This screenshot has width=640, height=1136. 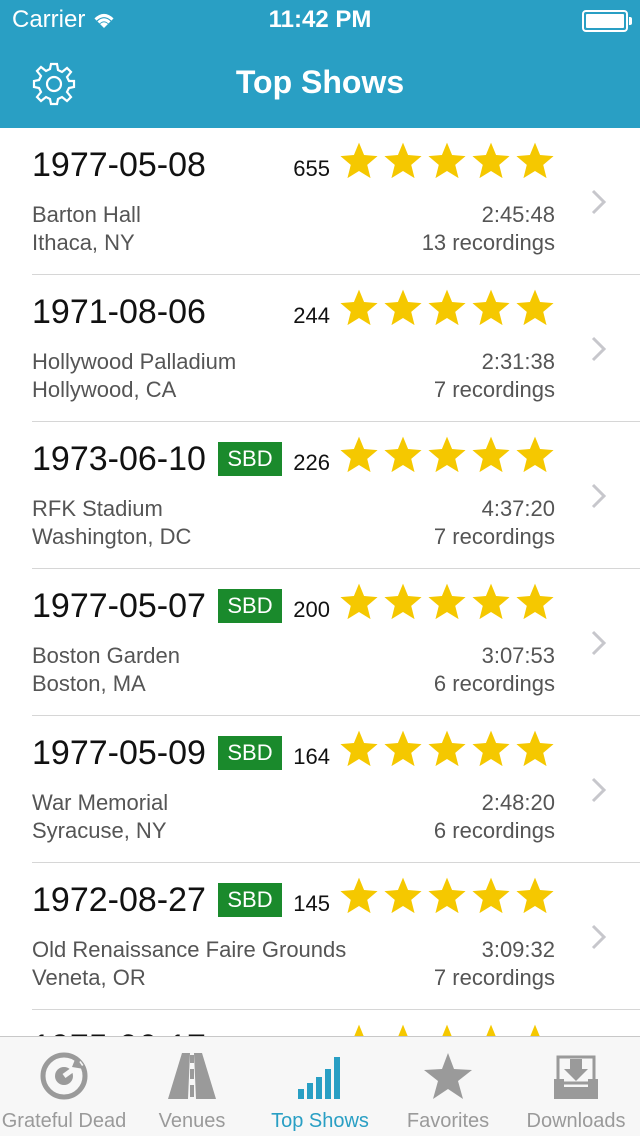 I want to click on venue-city: Syracuse, NY, so click(x=99, y=830).